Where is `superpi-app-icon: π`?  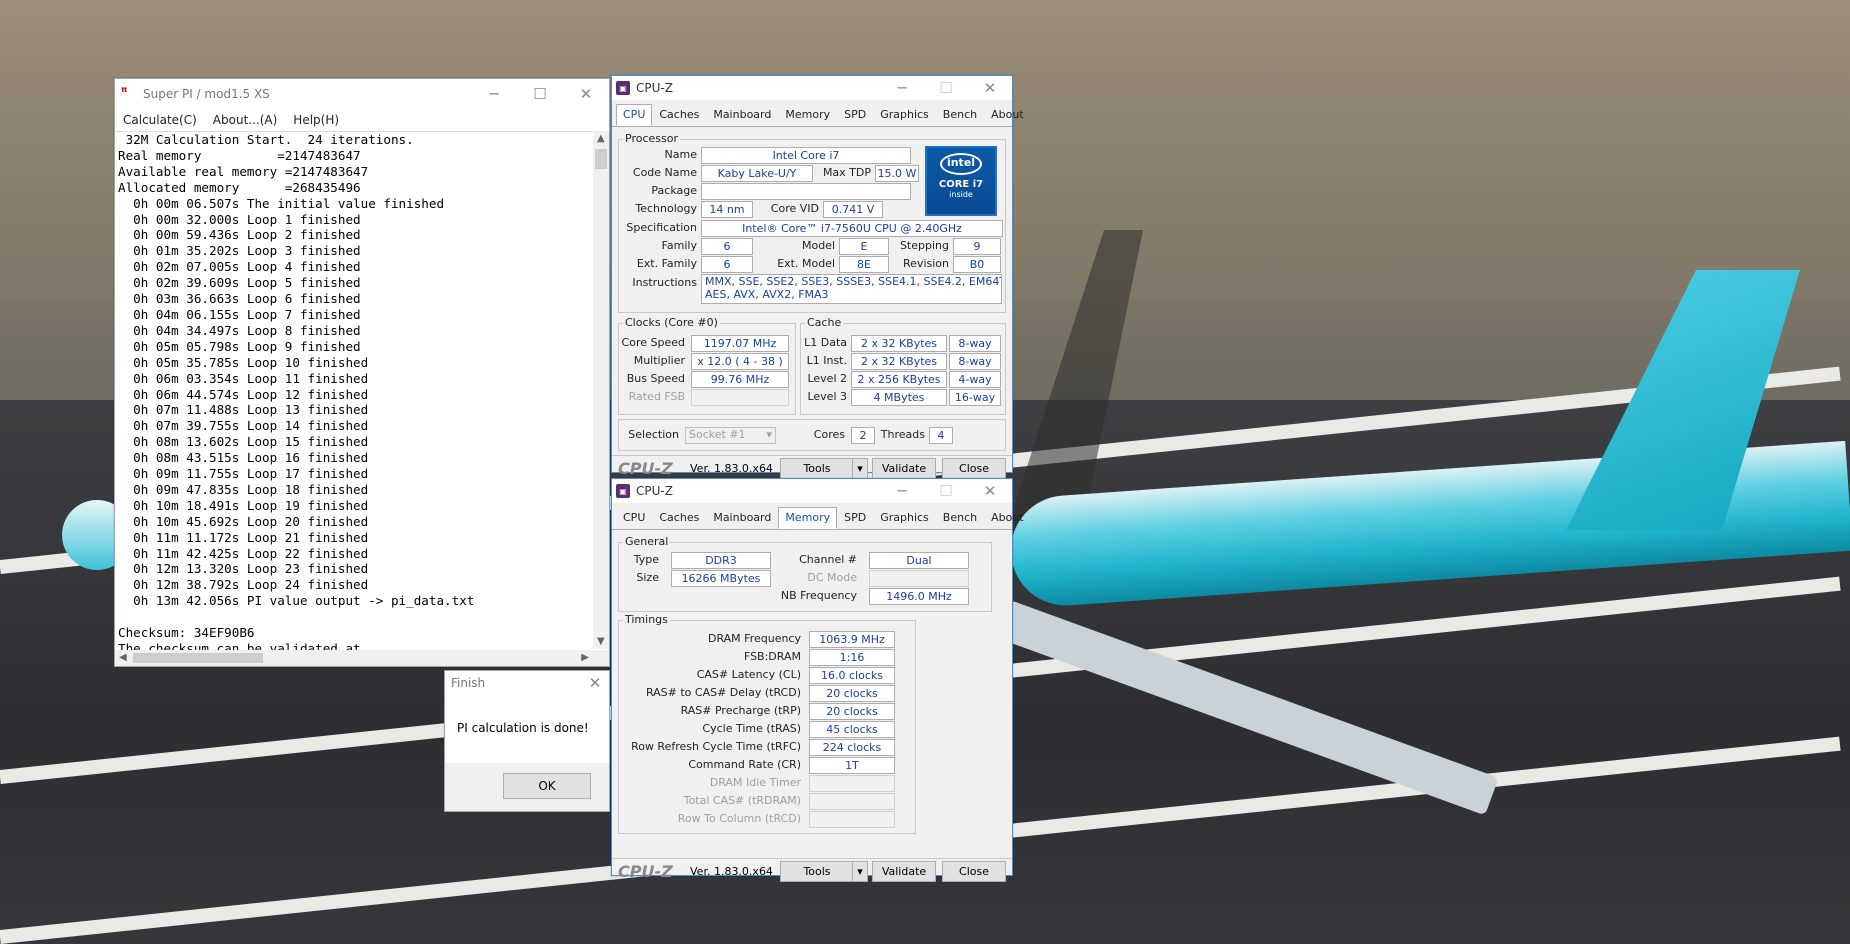
superpi-app-icon: π is located at coordinates (124, 89).